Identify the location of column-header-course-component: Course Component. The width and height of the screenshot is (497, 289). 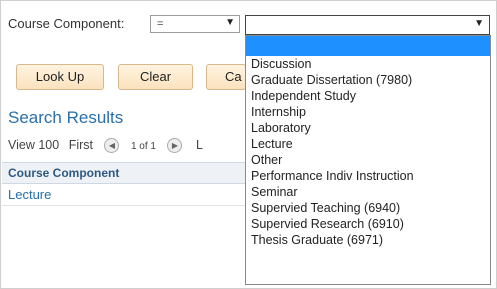
(63, 173).